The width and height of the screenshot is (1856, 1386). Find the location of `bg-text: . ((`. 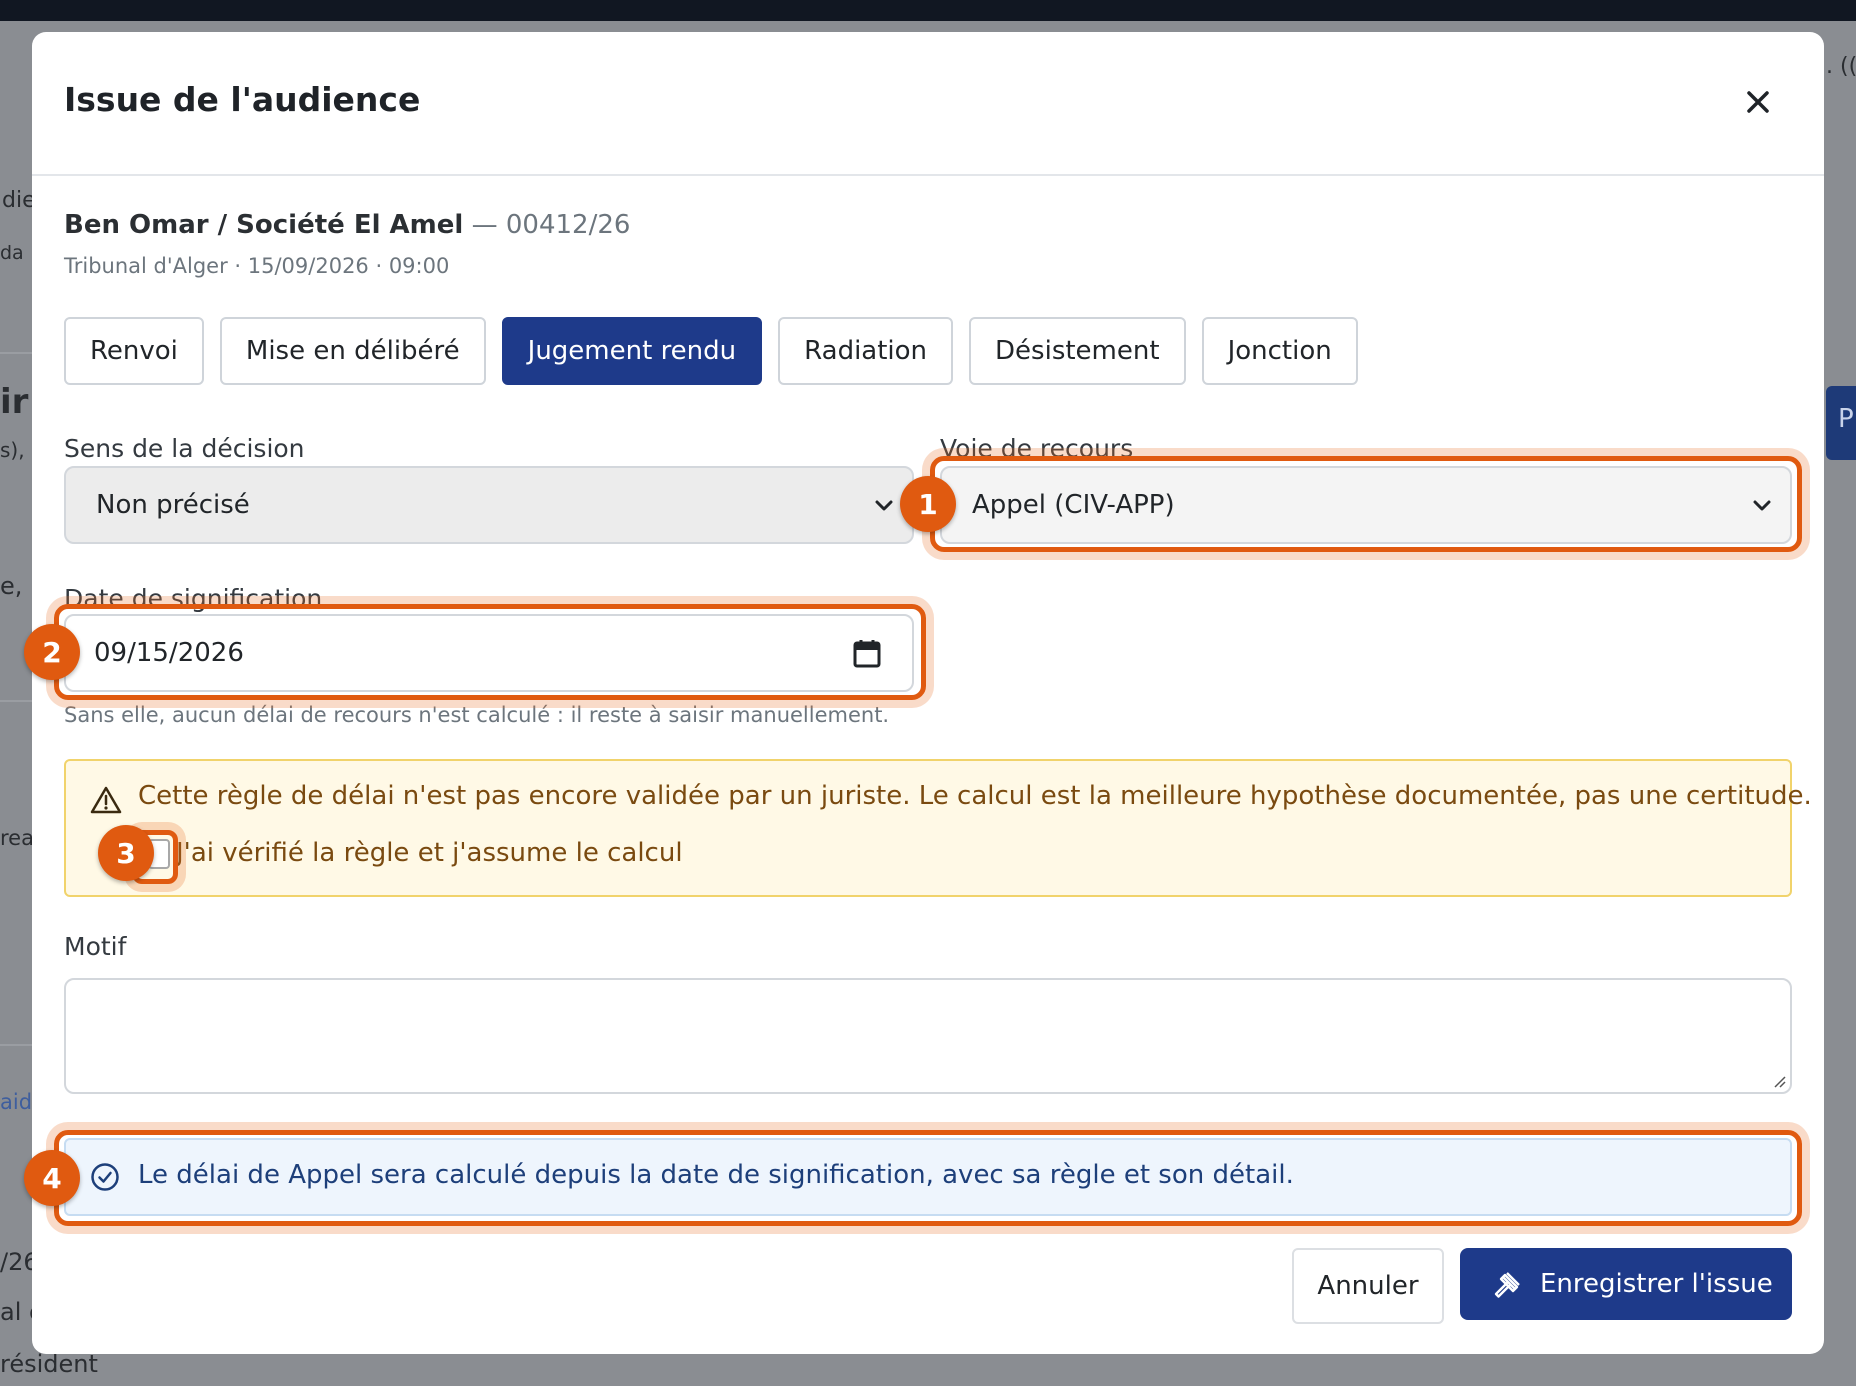

bg-text: . (( is located at coordinates (1841, 66).